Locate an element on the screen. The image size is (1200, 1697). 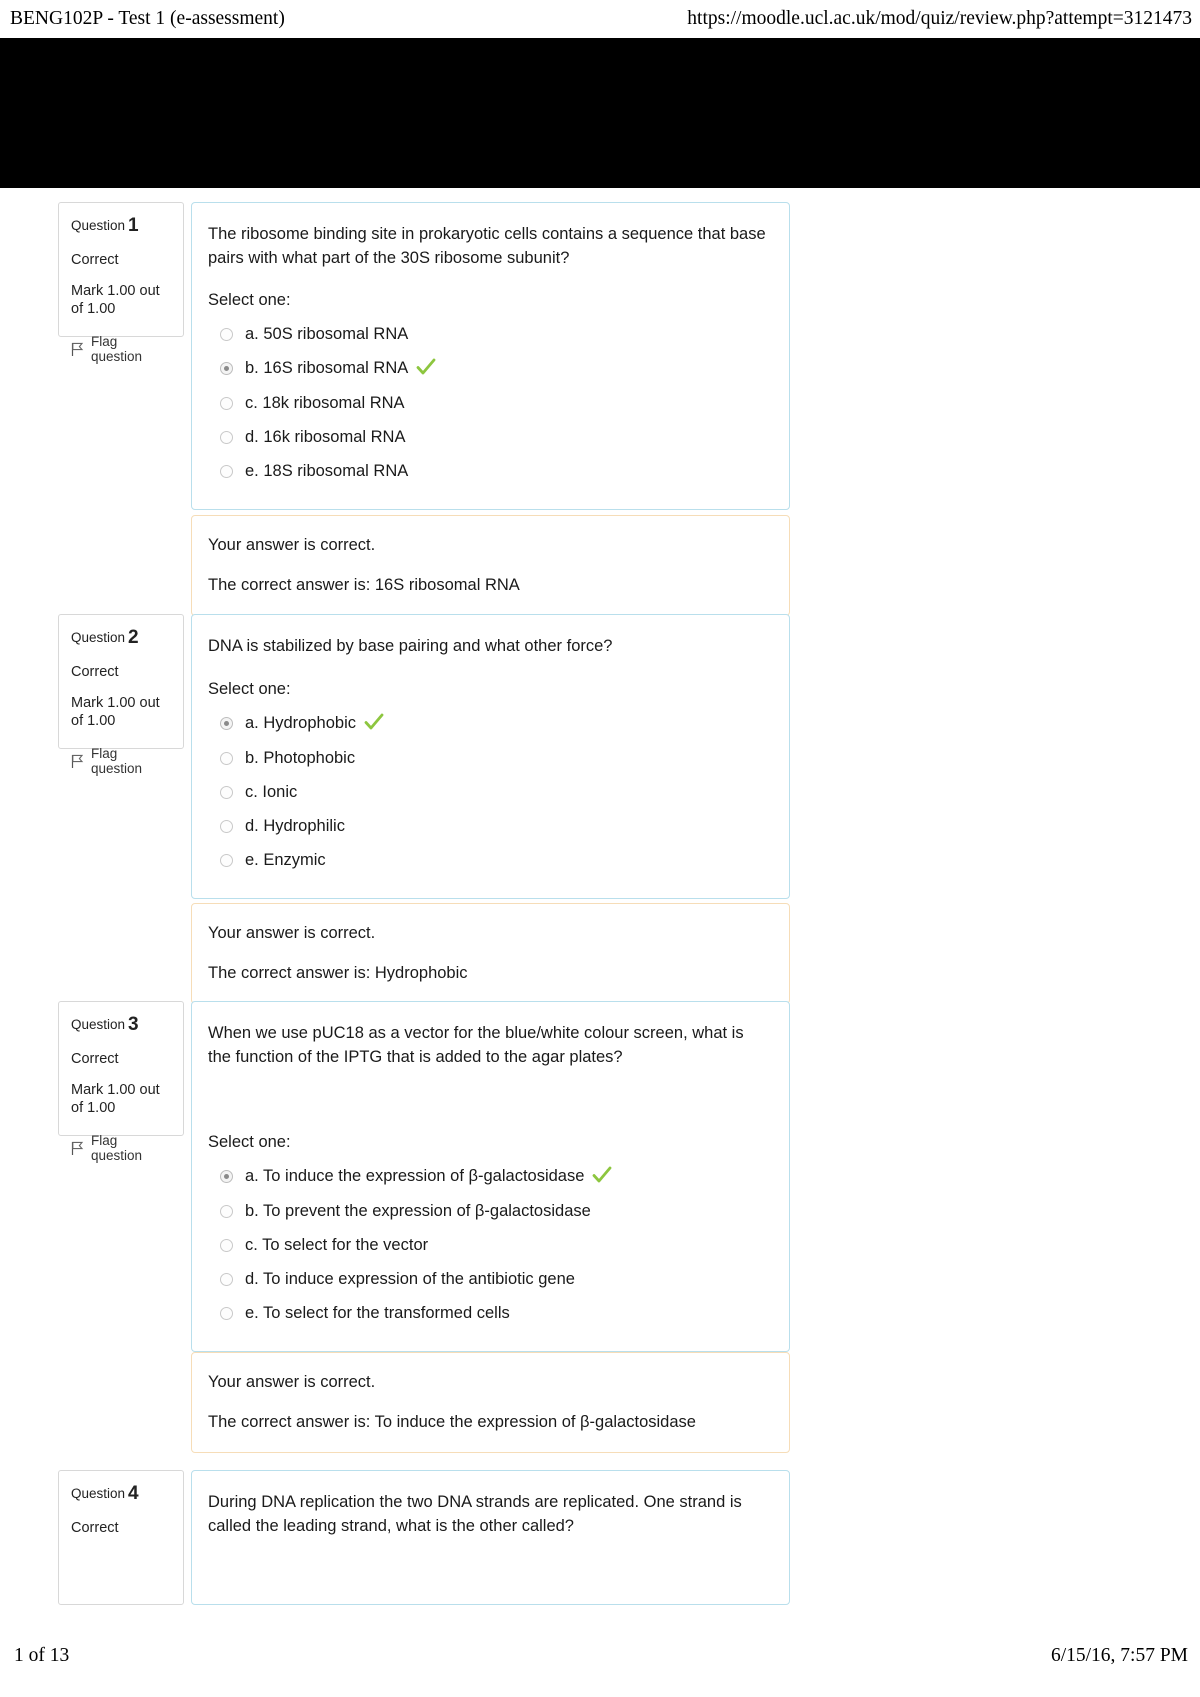
answer-option: e. Enzymic is located at coordinates (489, 861).